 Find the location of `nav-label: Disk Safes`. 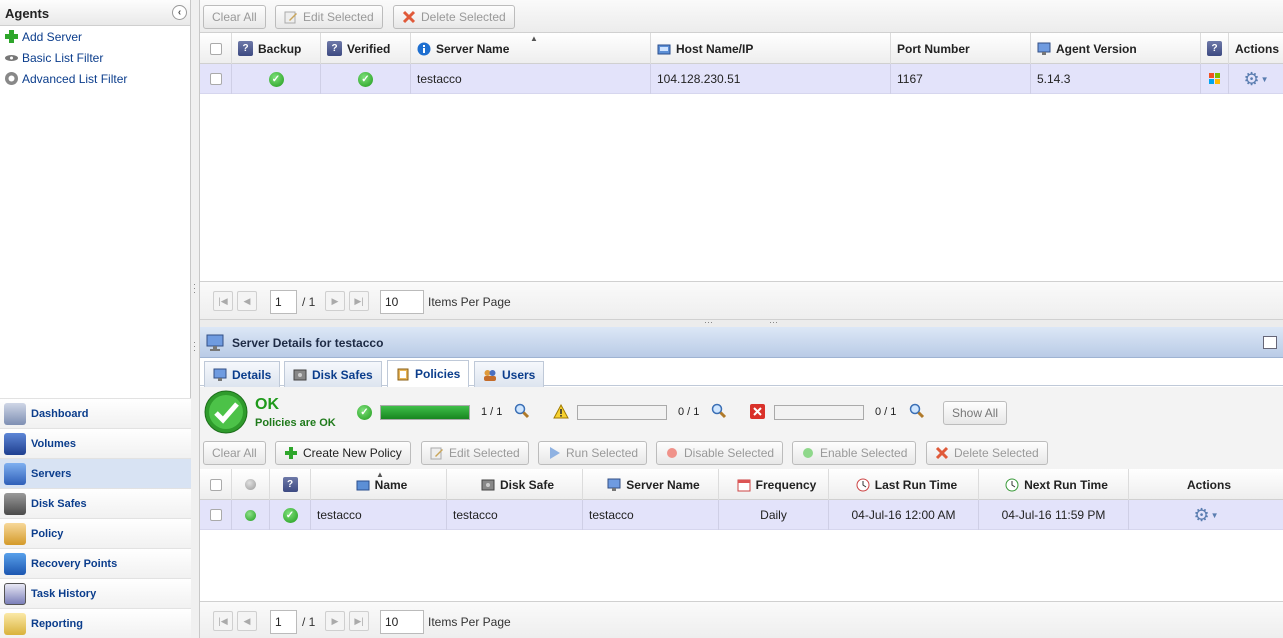

nav-label: Disk Safes is located at coordinates (59, 503).